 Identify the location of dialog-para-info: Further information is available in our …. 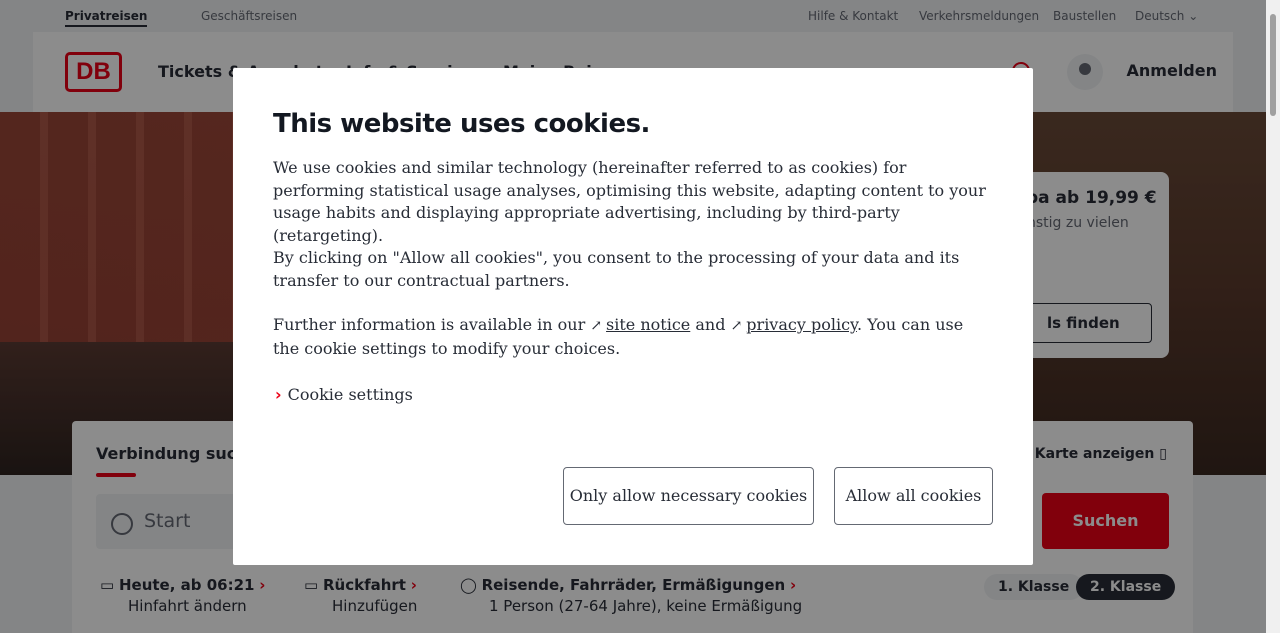
(633, 337).